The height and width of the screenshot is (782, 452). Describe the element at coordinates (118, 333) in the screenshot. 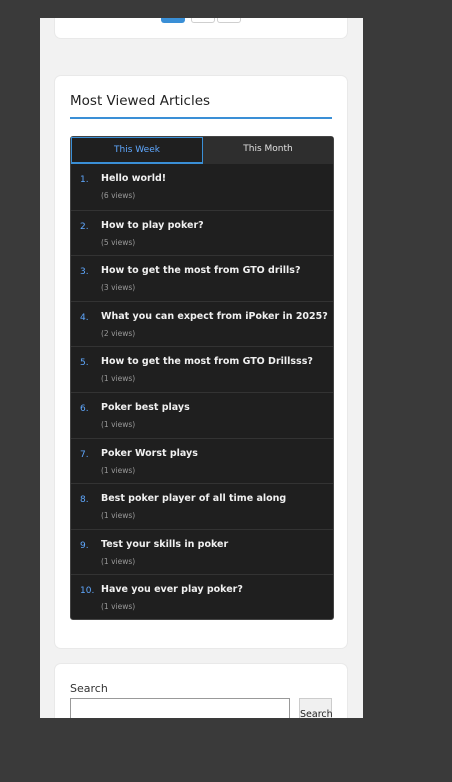

I see `view-count: (2 views)` at that location.